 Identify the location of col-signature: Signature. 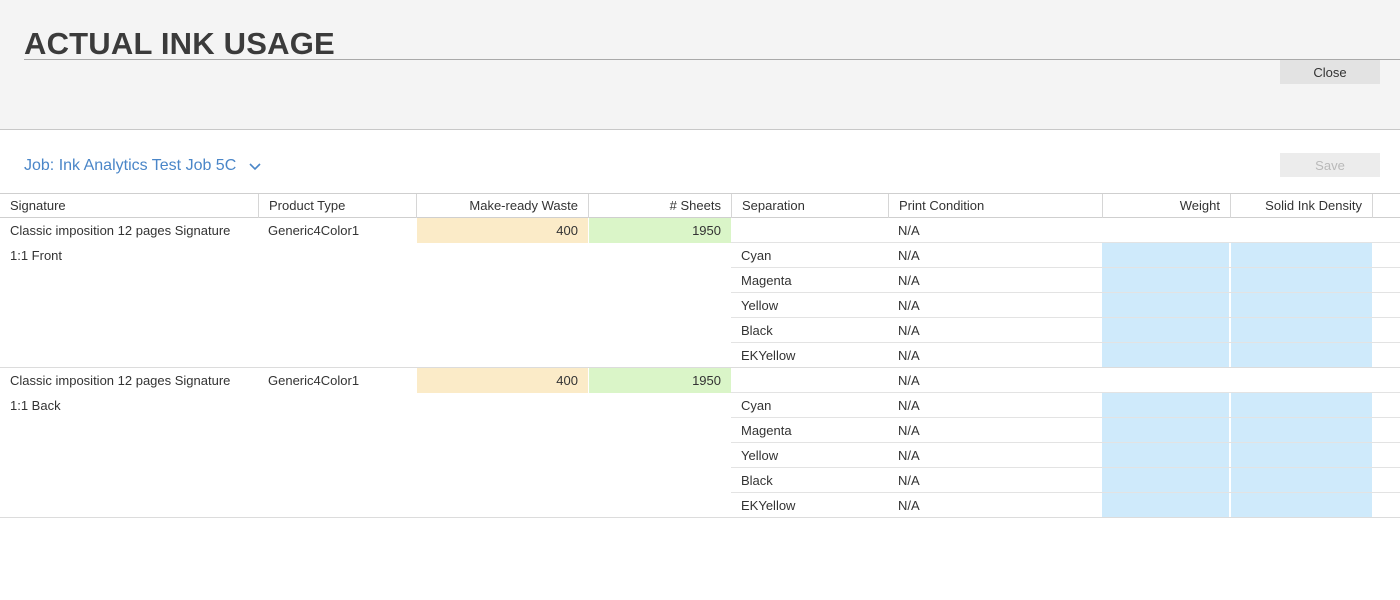
(129, 206).